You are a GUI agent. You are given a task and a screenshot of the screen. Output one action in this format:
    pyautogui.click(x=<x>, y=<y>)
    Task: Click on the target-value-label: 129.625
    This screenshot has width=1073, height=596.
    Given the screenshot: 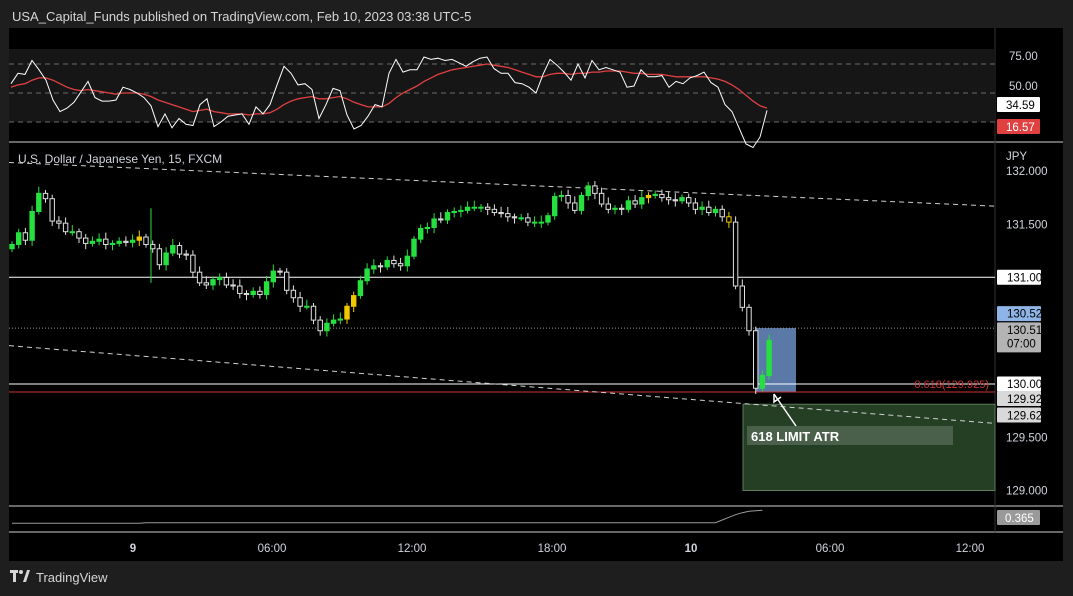 What is the action you would take?
    pyautogui.click(x=1028, y=417)
    